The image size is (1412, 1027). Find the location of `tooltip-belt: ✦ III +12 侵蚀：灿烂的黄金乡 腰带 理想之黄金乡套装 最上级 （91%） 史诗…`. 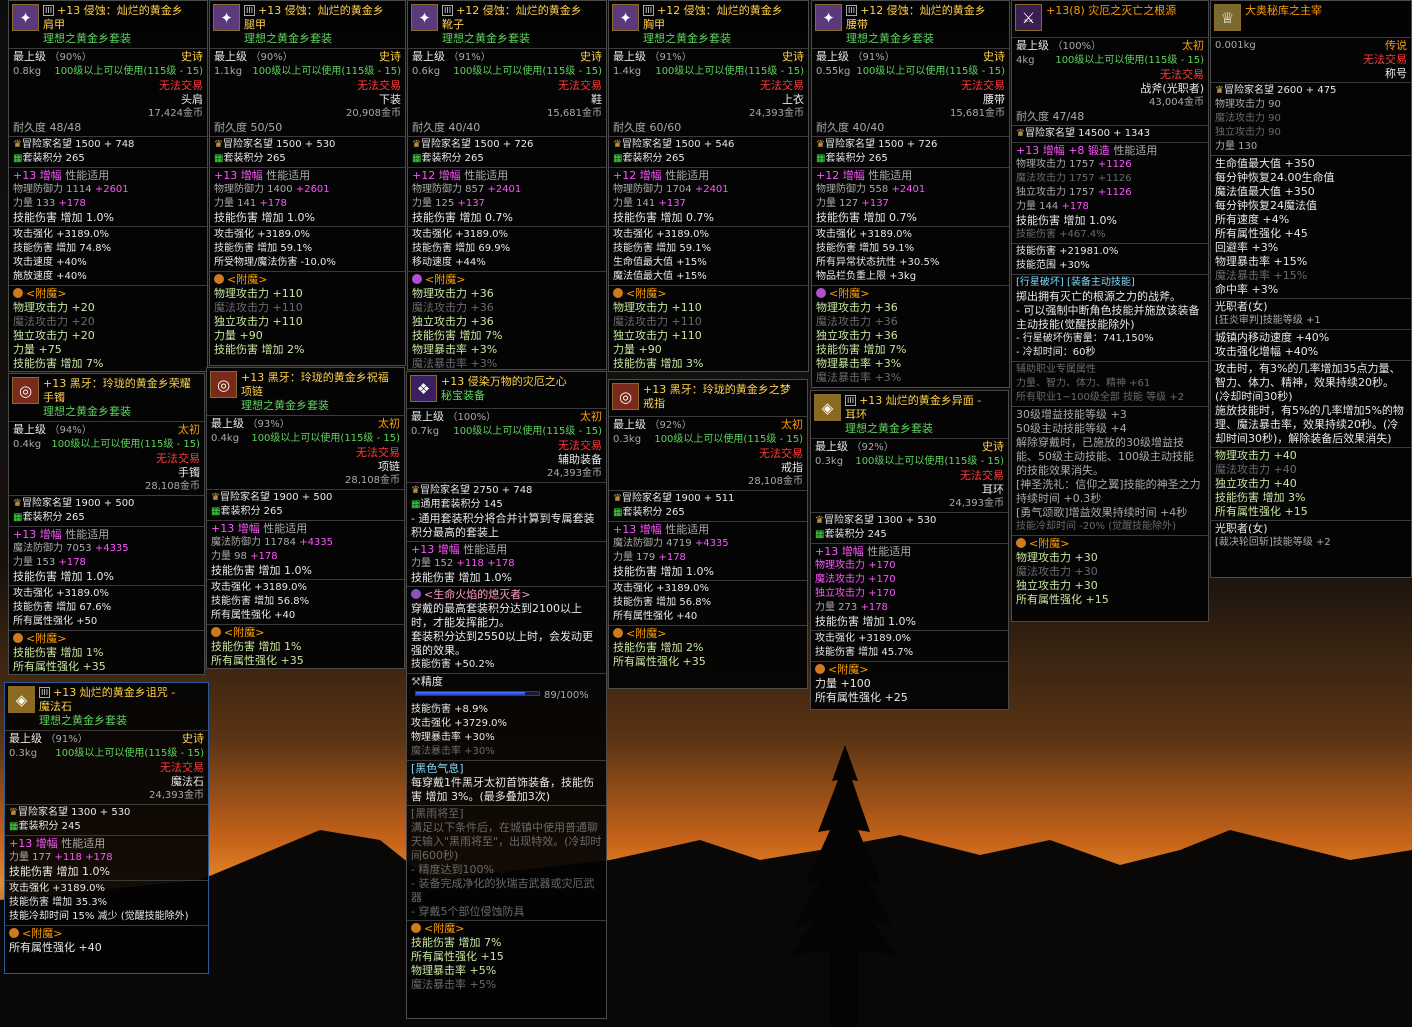

tooltip-belt: ✦ III +12 侵蚀：灿烂的黄金乡 腰带 理想之黄金乡套装 最上级 （91%） 史诗… is located at coordinates (910, 194).